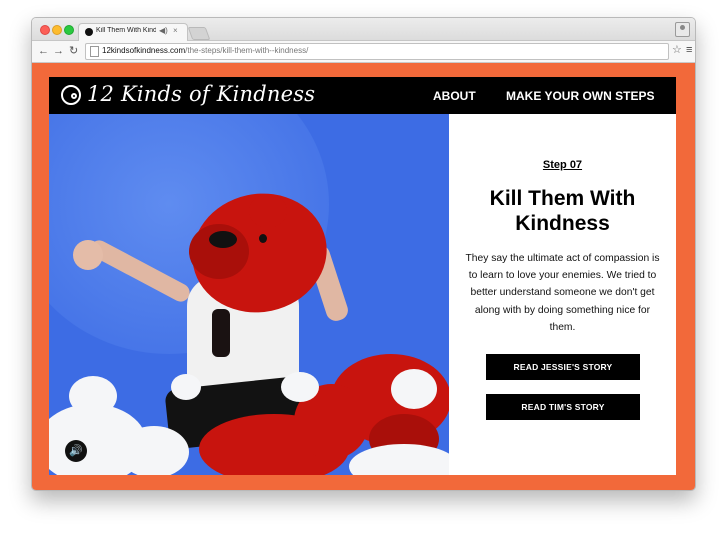  What do you see at coordinates (689, 50) in the screenshot?
I see `browser-menu-icon: ≡` at bounding box center [689, 50].